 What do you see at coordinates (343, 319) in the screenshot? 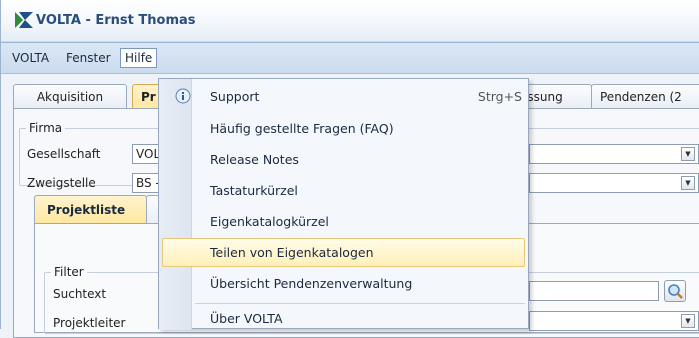
I see `menu-item-ueber-volta: Über VOLTA` at bounding box center [343, 319].